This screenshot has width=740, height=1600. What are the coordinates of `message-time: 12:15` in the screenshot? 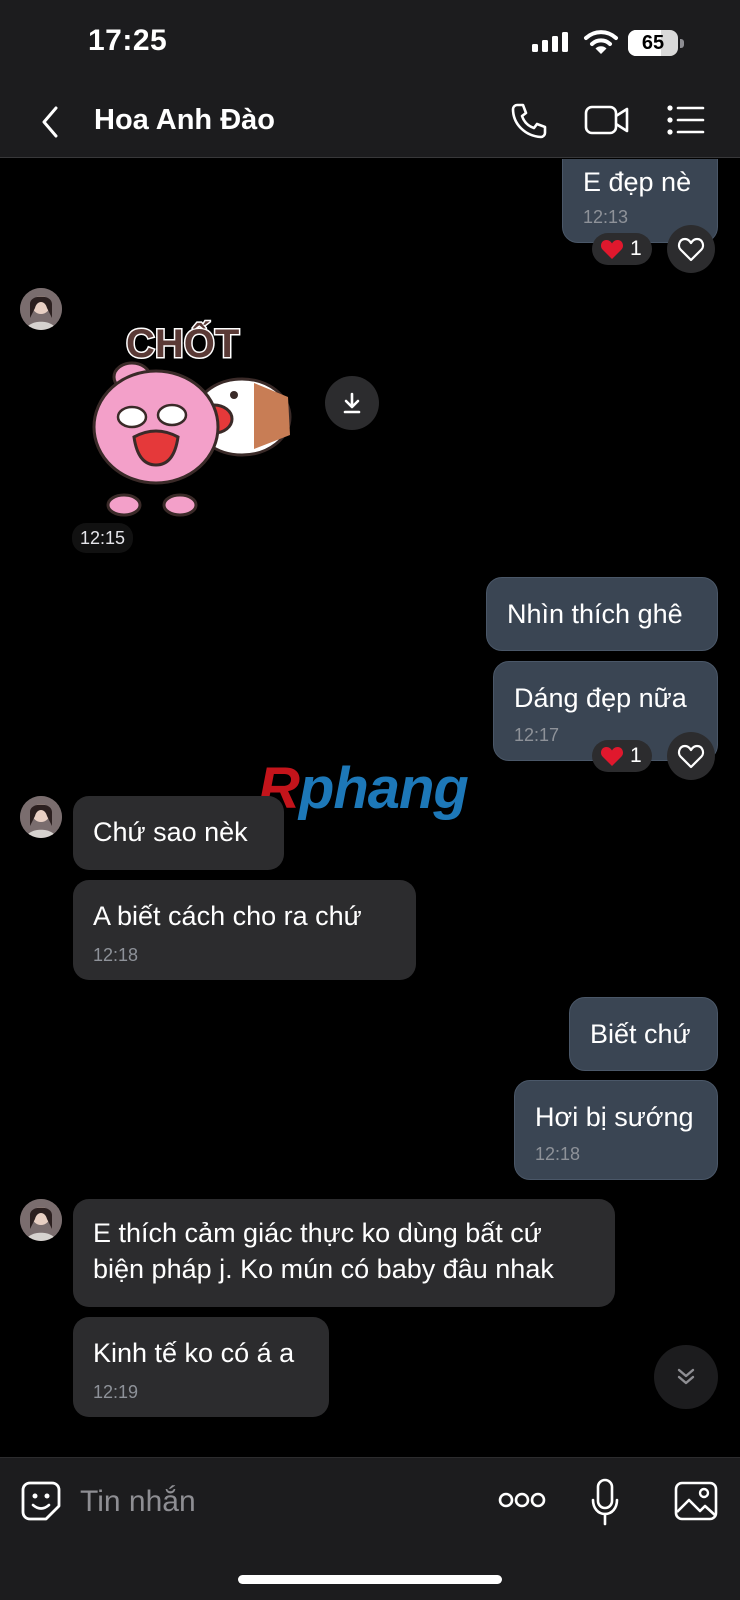 It's located at (103, 538).